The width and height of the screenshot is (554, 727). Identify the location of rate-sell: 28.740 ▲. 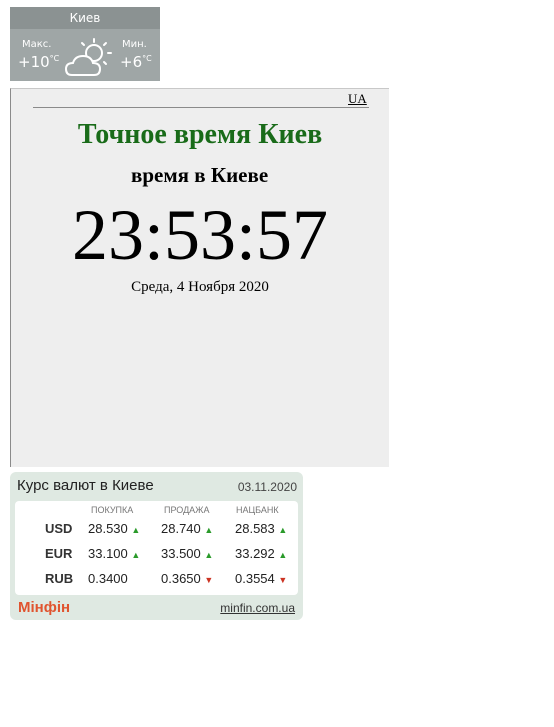
(187, 528).